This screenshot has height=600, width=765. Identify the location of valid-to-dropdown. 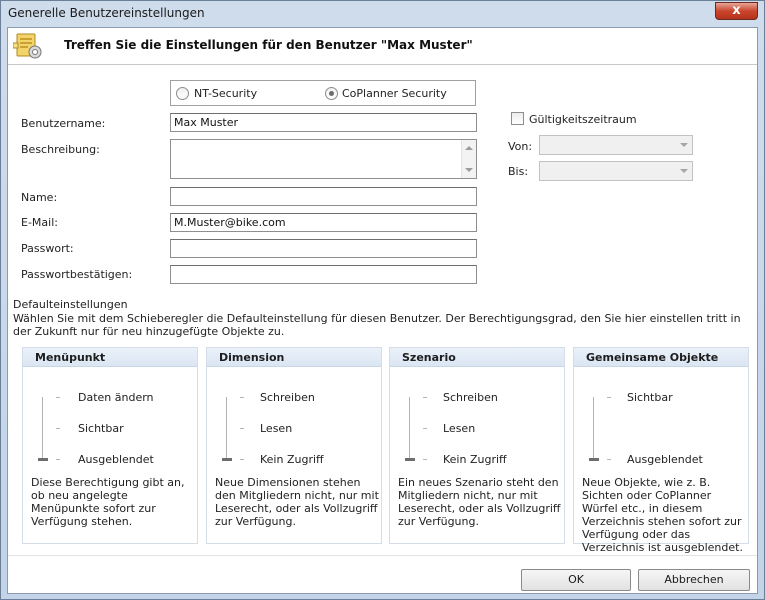
(616, 171).